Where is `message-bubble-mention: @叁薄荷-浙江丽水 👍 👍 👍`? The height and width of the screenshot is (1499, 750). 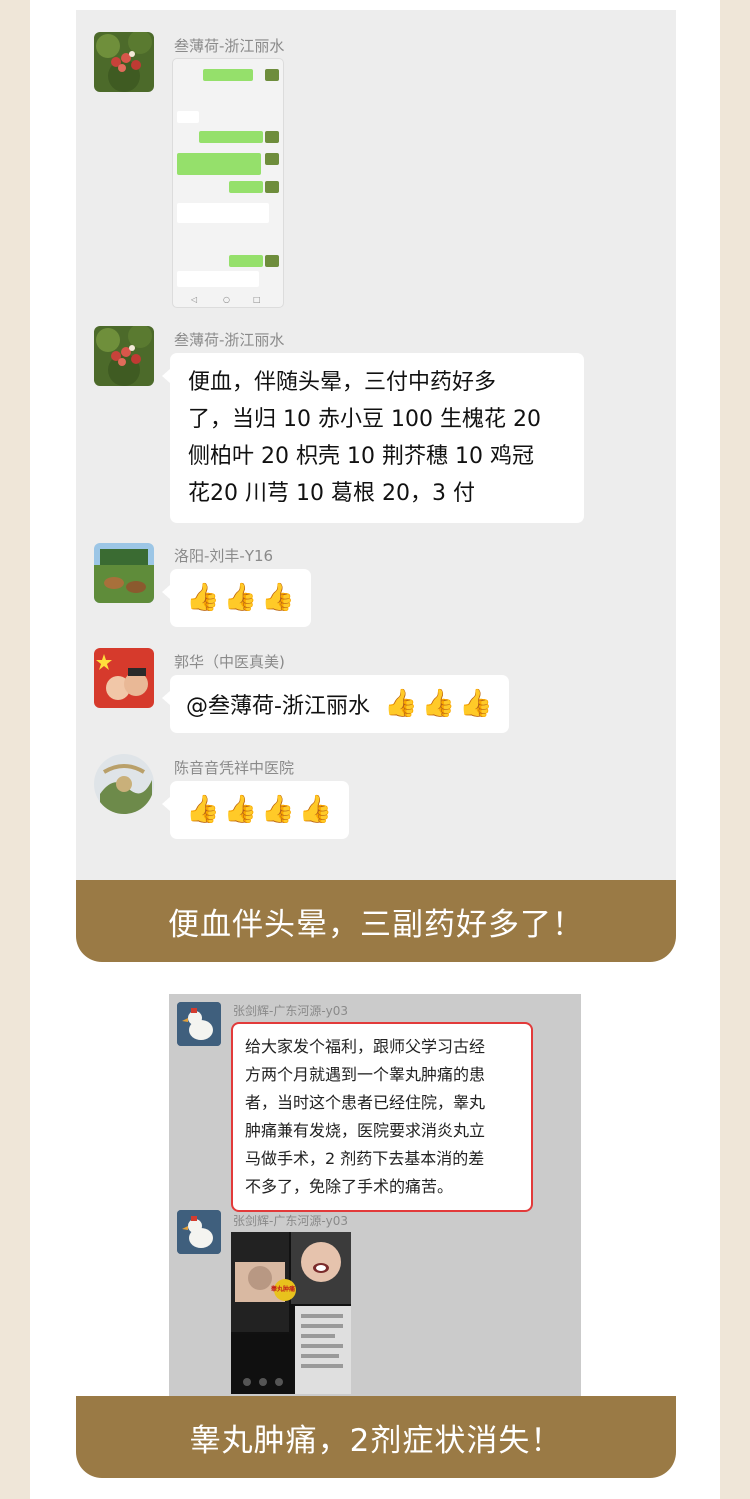
message-bubble-mention: @叁薄荷-浙江丽水 👍 👍 👍 is located at coordinates (335, 704).